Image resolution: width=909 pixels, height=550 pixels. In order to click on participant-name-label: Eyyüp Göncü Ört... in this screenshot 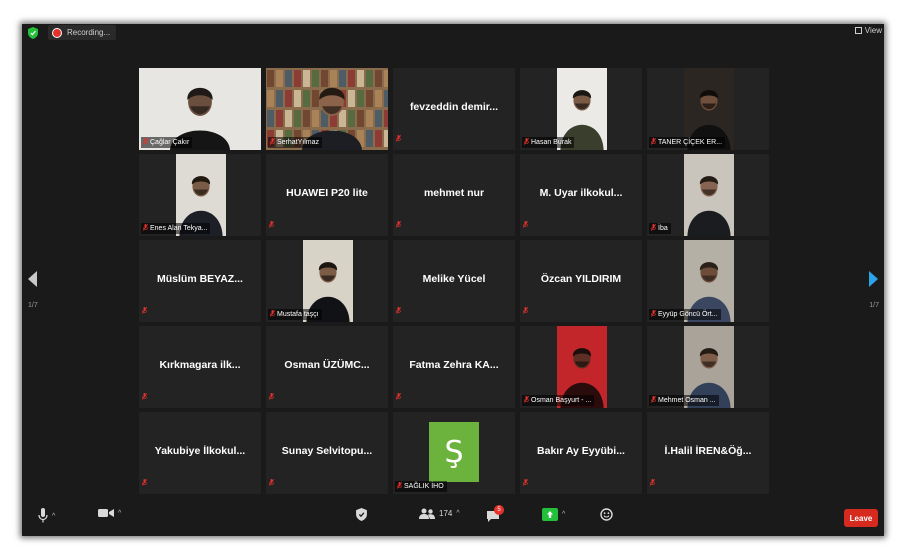, I will do `click(685, 314)`.